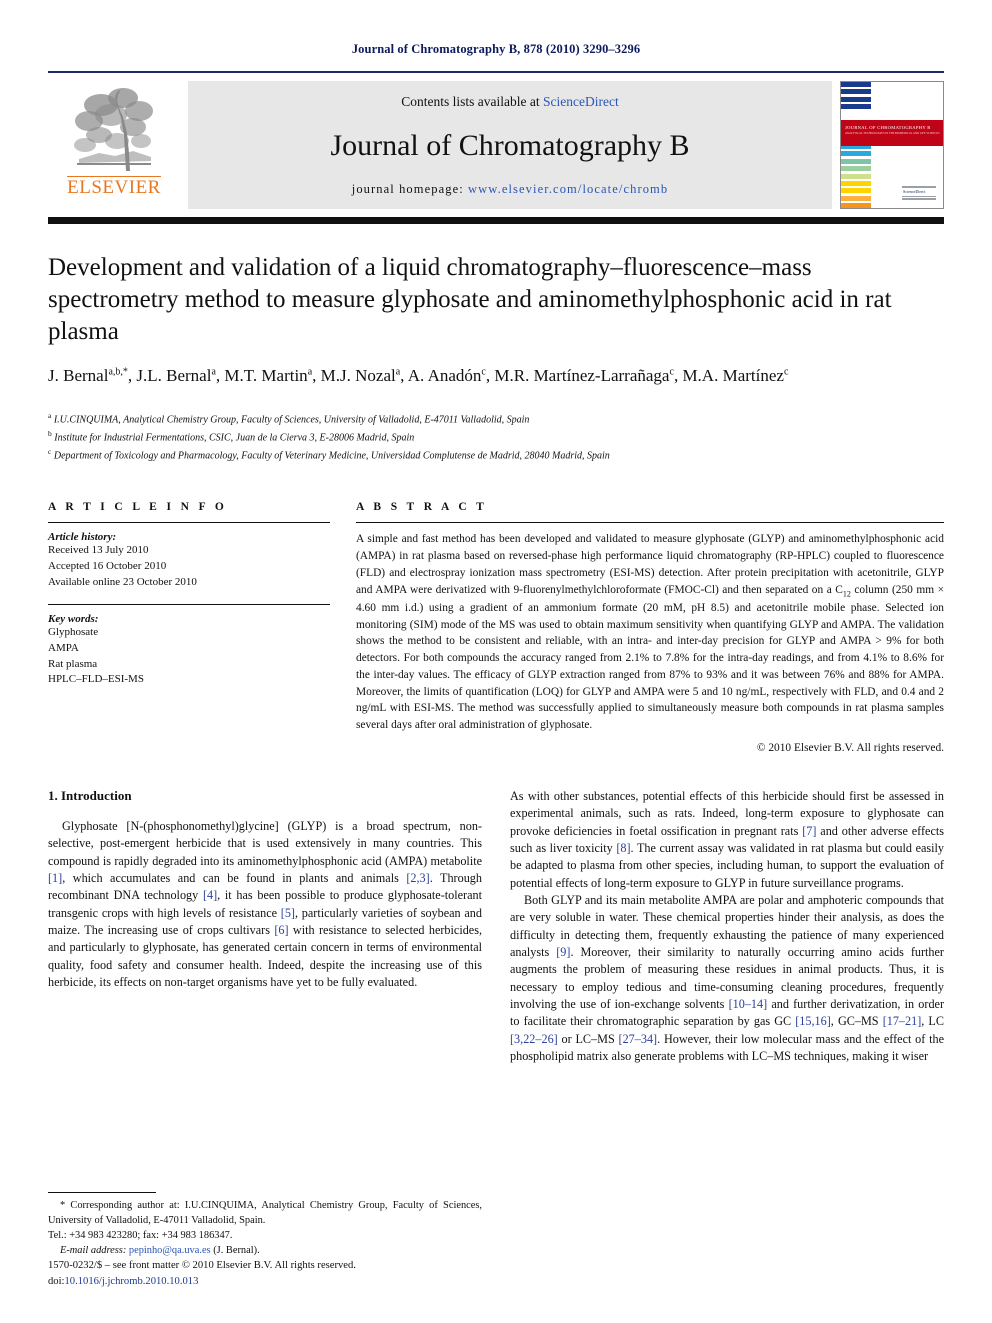 The height and width of the screenshot is (1323, 992). Describe the element at coordinates (813, 1021) in the screenshot. I see `citation-ref: [15,16]` at that location.